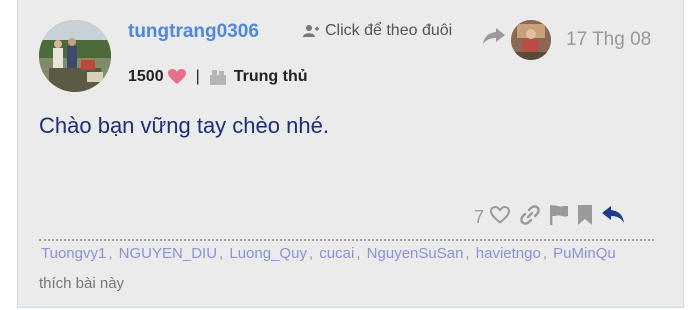 The width and height of the screenshot is (690, 310). Describe the element at coordinates (75, 56) in the screenshot. I see `user-avatar` at that location.